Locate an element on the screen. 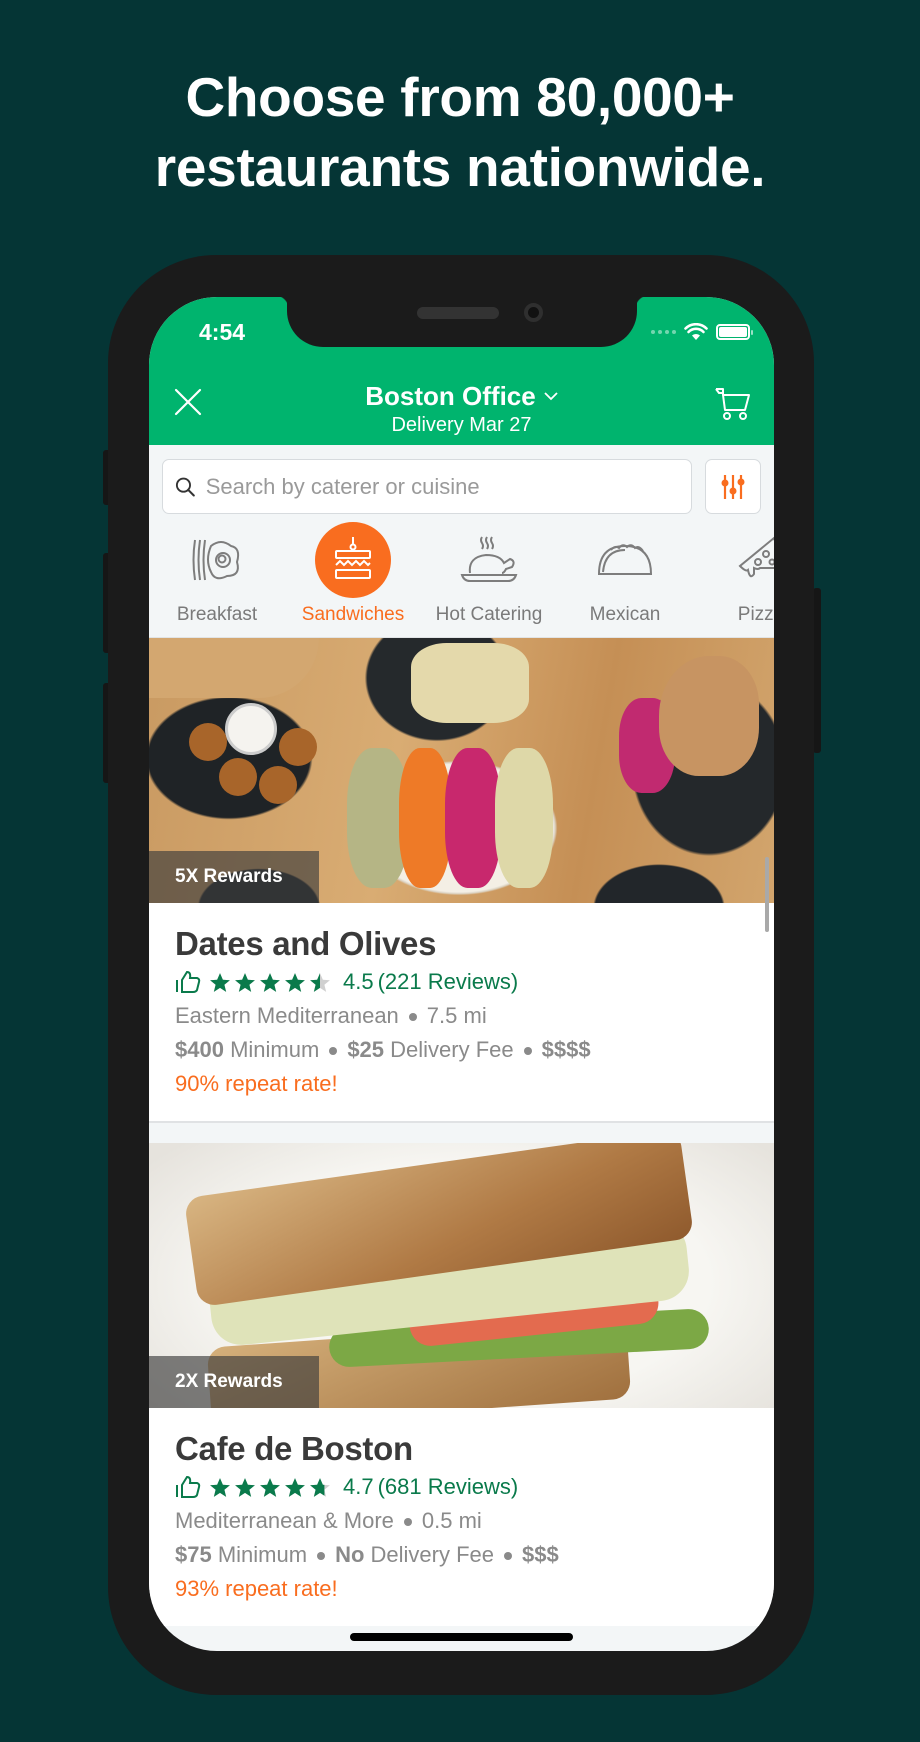 The width and height of the screenshot is (920, 1742). category-pizza: Pizza is located at coordinates (733, 578).